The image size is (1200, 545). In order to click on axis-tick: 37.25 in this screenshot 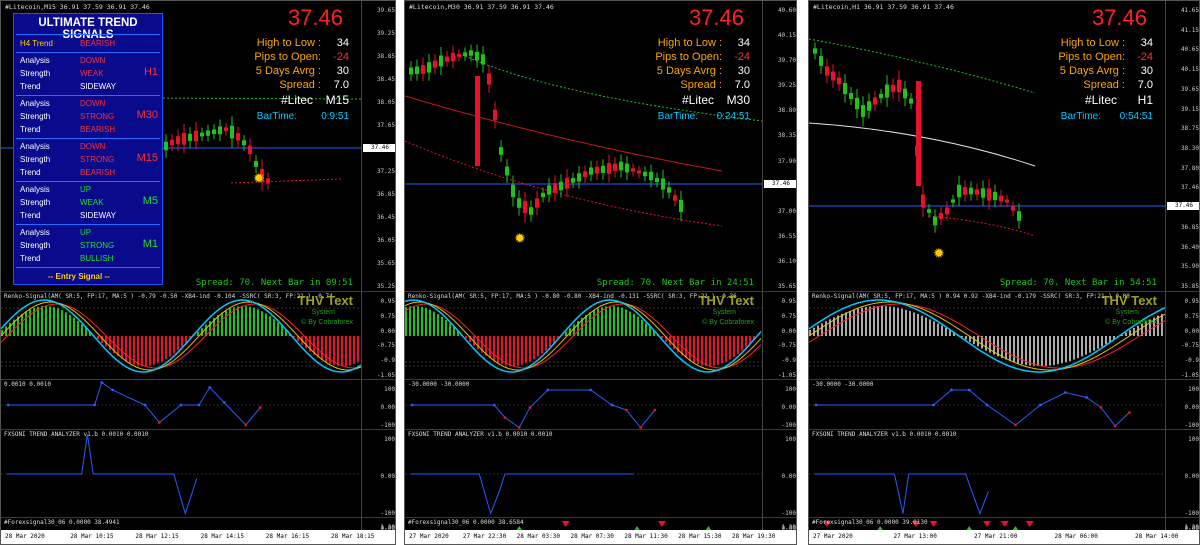, I will do `click(385, 171)`.